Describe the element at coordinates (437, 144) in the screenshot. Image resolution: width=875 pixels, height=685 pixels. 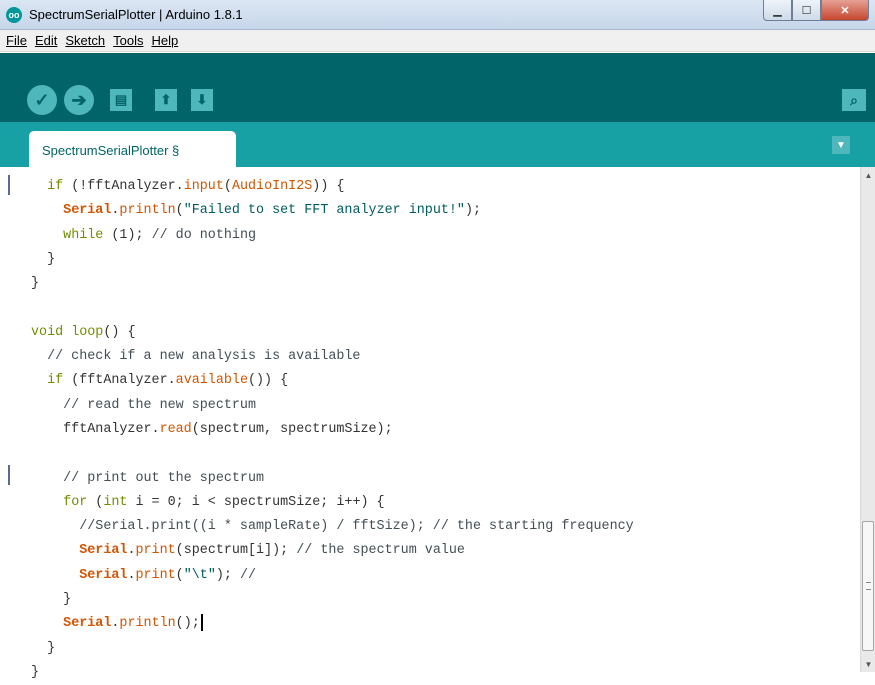
I see `tab-strip: SpectrumSerialPlotter § ▼` at that location.